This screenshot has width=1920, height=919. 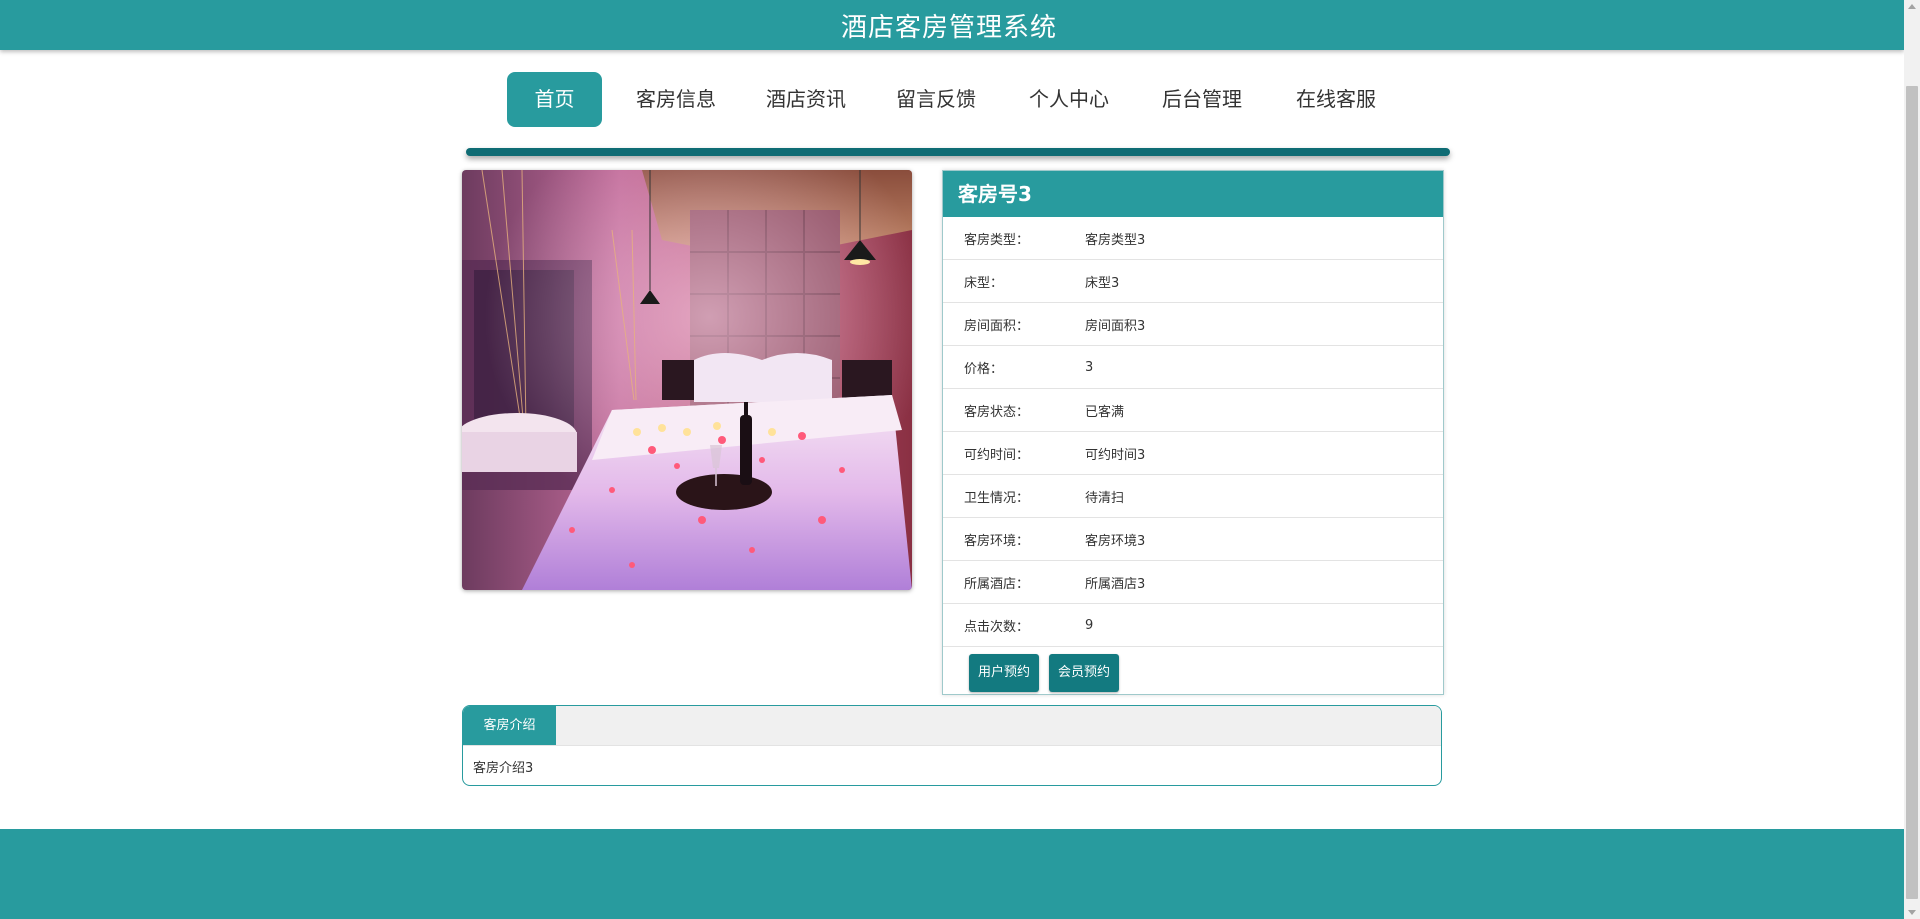 What do you see at coordinates (952, 726) in the screenshot?
I see `intro-tab-bar: 客房介绍` at bounding box center [952, 726].